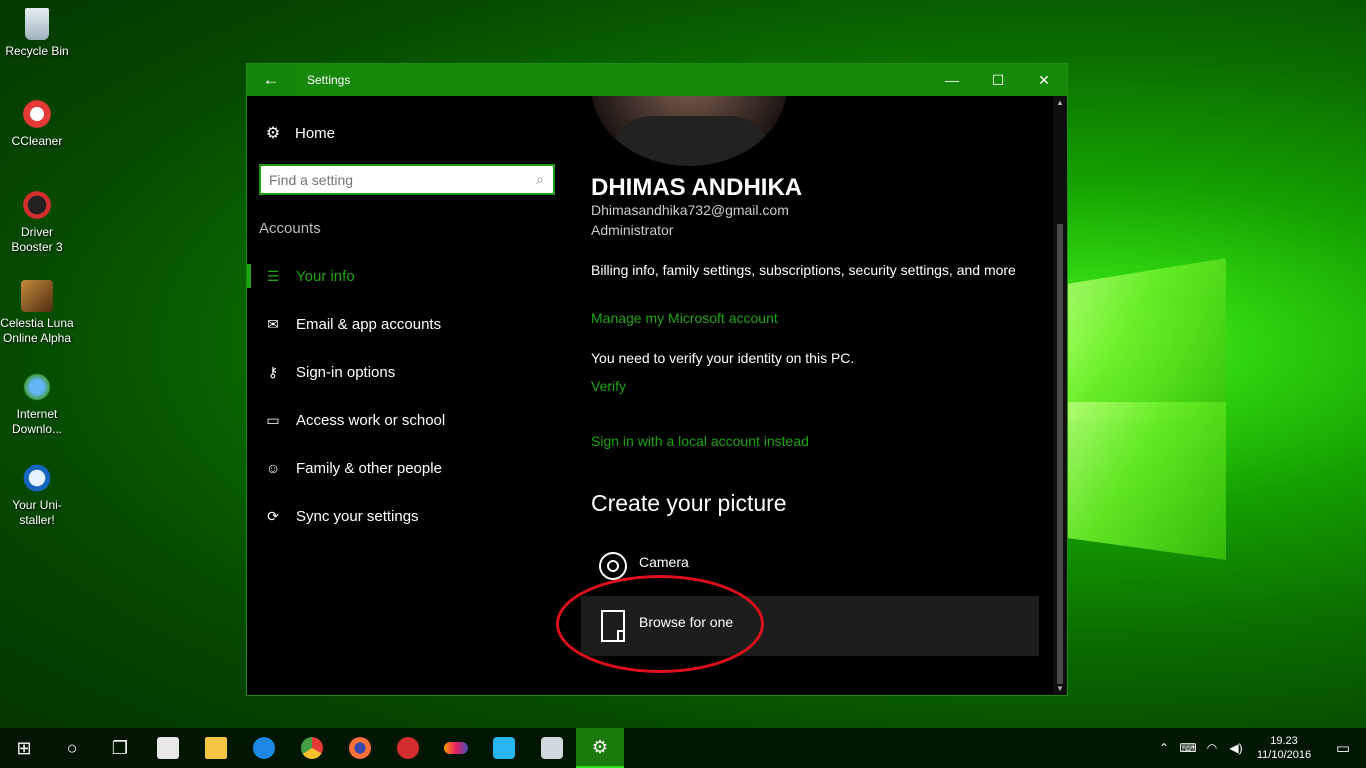 This screenshot has width=1366, height=768. Describe the element at coordinates (684, 318) in the screenshot. I see `manage-account-link: Manage my Microsoft account` at that location.